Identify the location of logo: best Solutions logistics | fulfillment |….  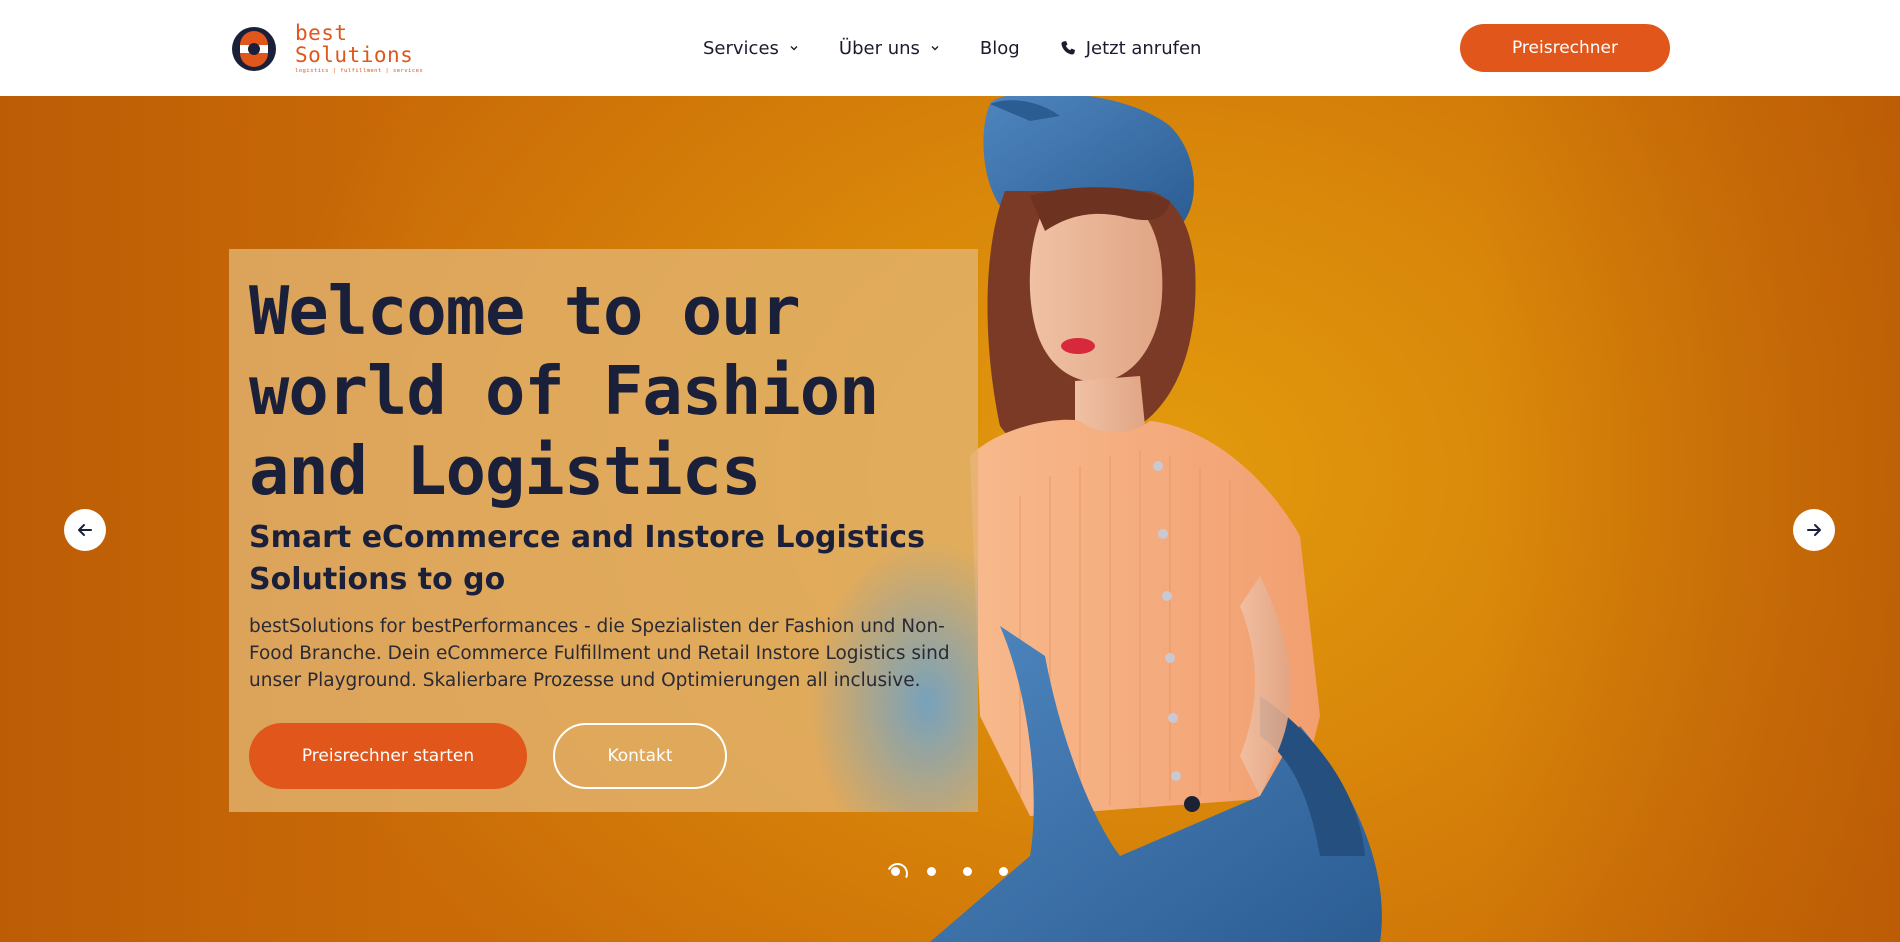
(327, 49).